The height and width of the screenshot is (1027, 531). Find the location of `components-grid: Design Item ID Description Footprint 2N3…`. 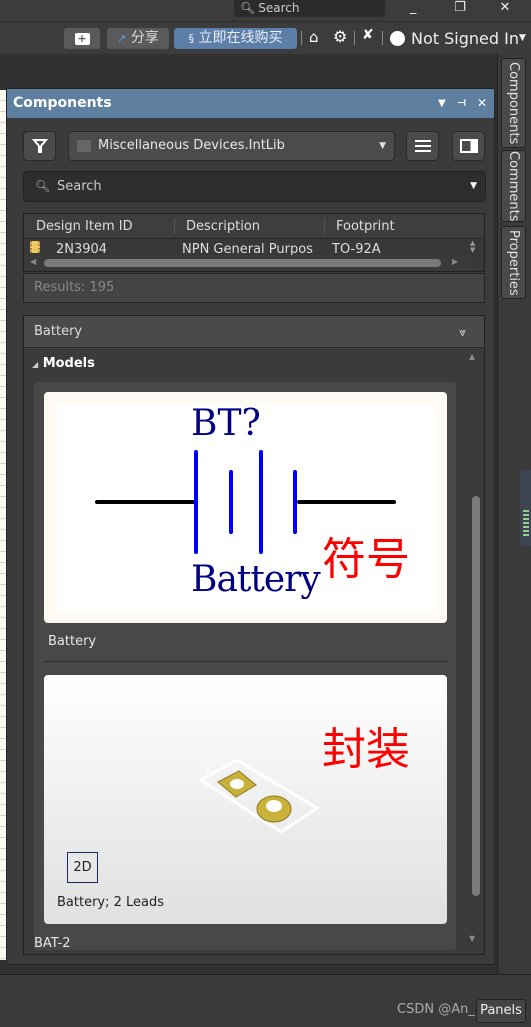

components-grid: Design Item ID Description Footprint 2N3… is located at coordinates (254, 242).